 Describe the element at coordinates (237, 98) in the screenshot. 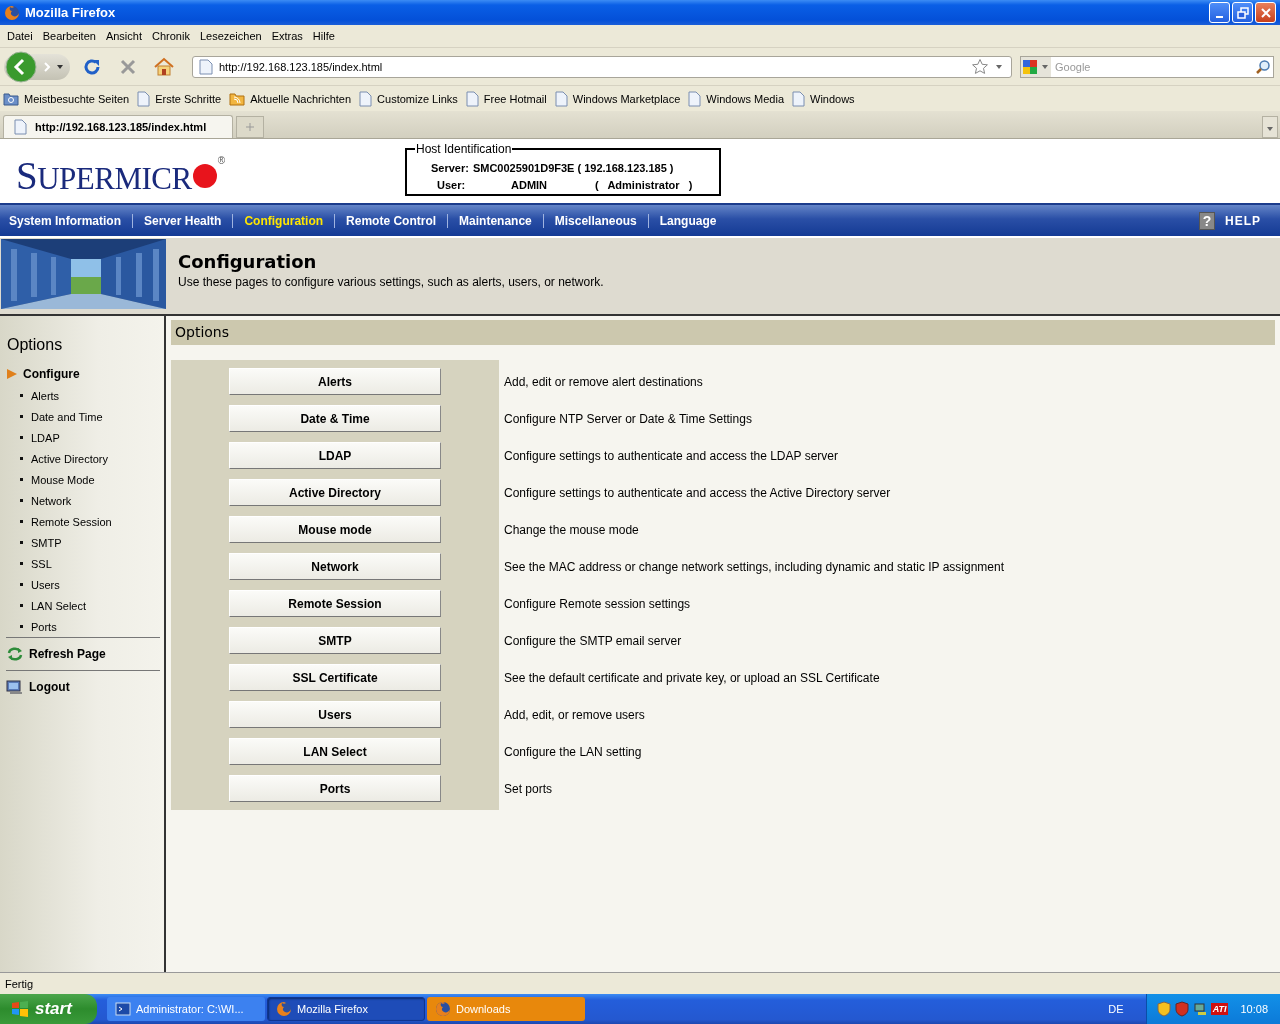

I see `feed-icon` at that location.